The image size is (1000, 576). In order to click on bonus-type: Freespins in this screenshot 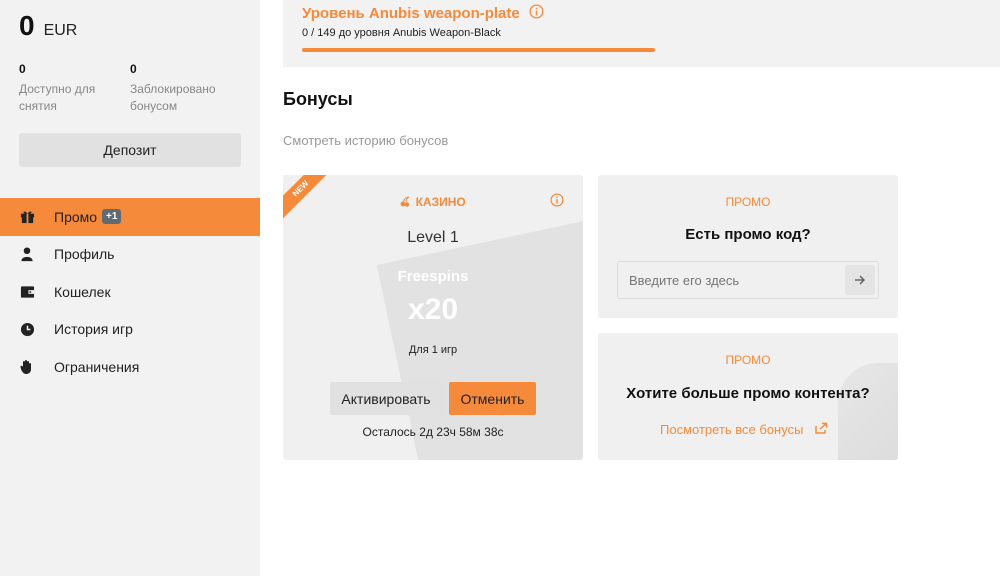, I will do `click(433, 276)`.